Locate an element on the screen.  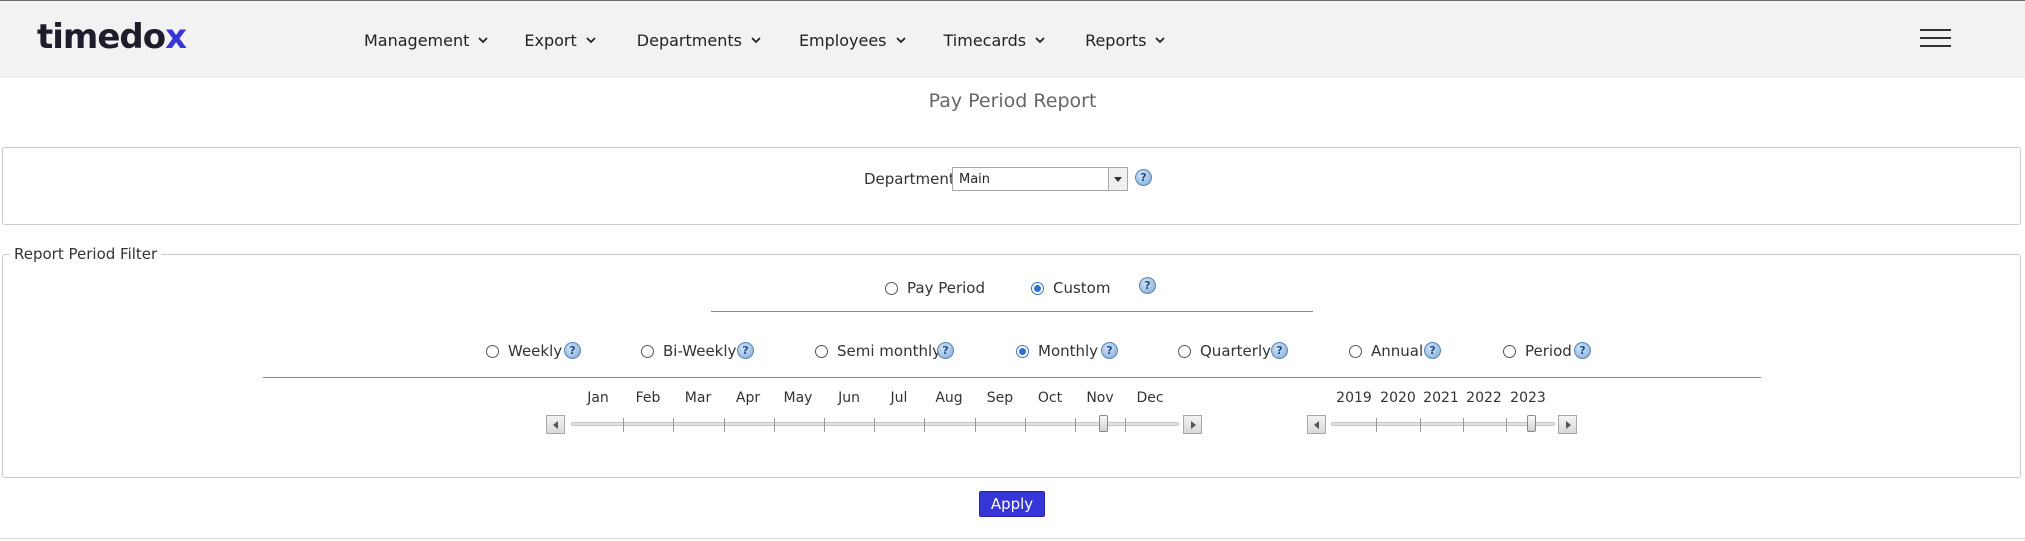
radio-quarterly-label: Quarterly is located at coordinates (1235, 351).